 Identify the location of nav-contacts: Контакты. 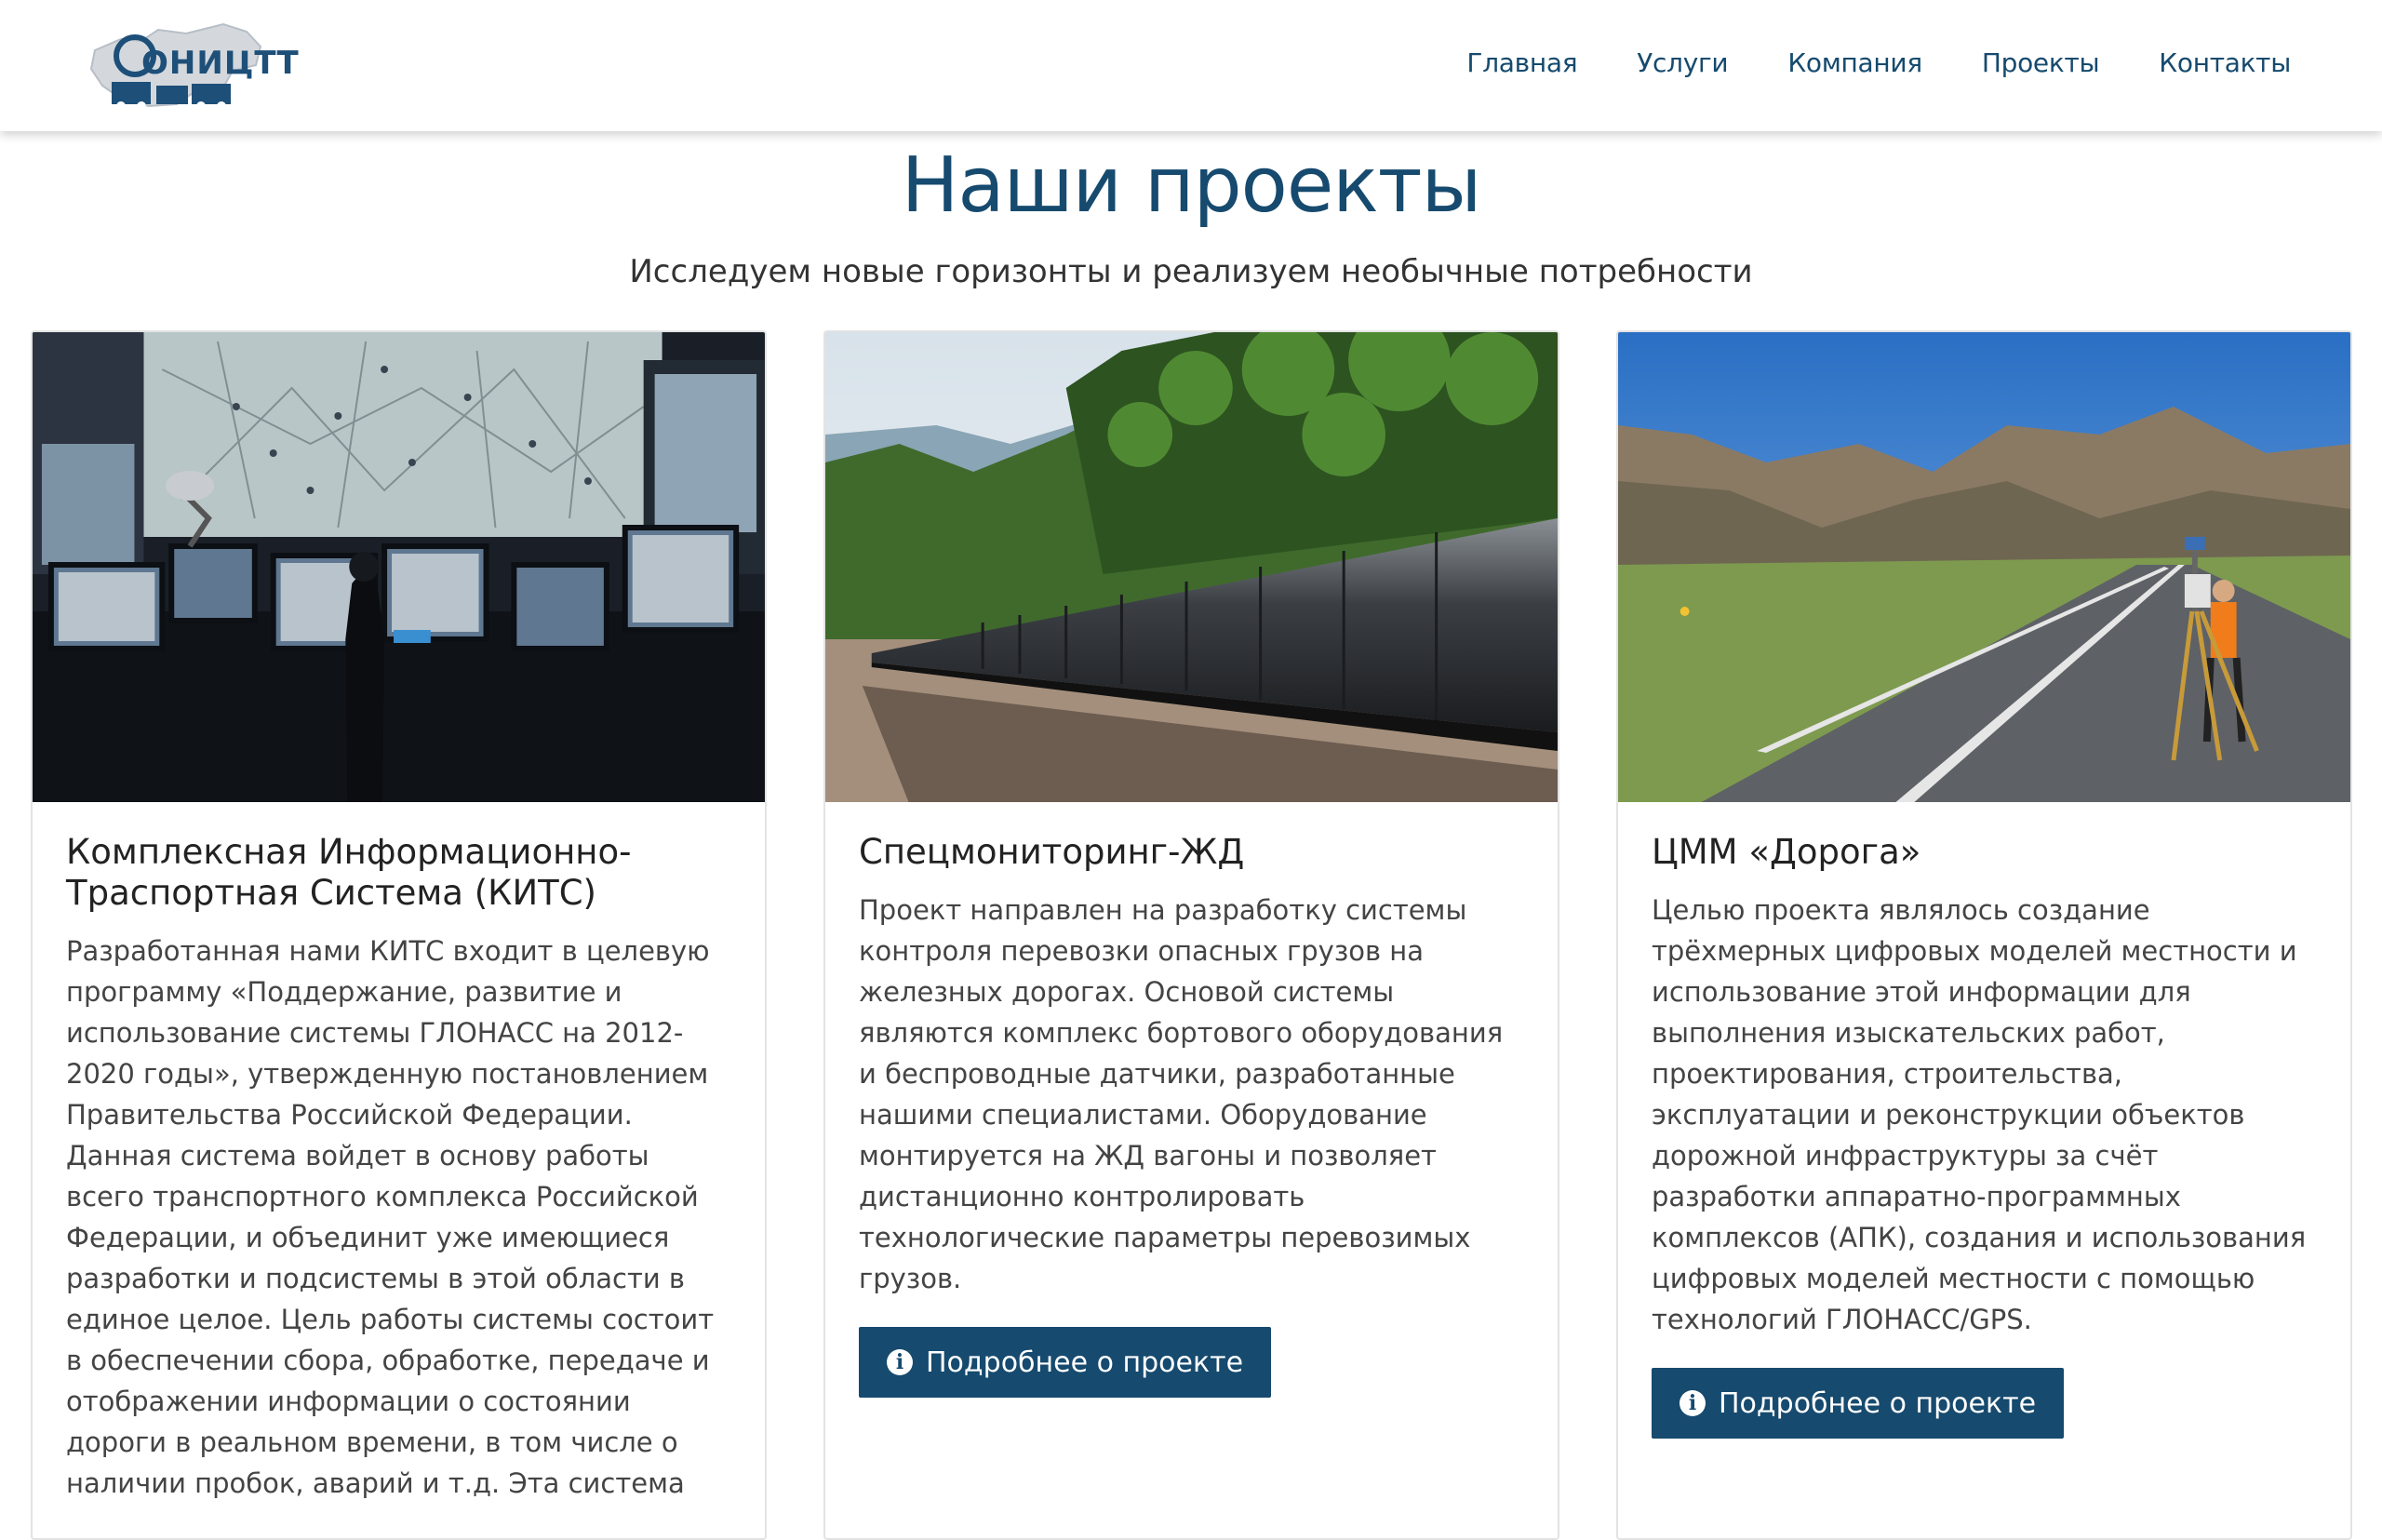
(2225, 63).